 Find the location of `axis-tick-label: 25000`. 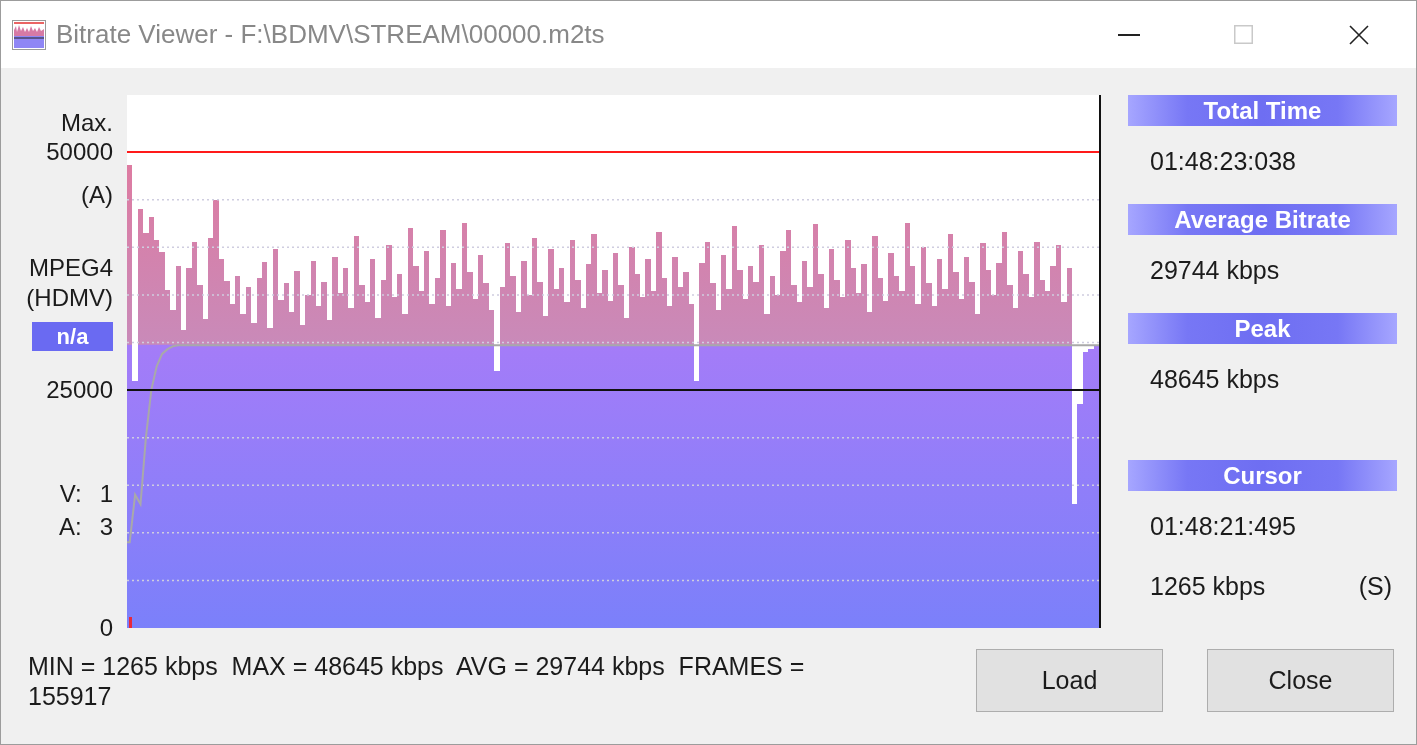

axis-tick-label: 25000 is located at coordinates (79, 390).